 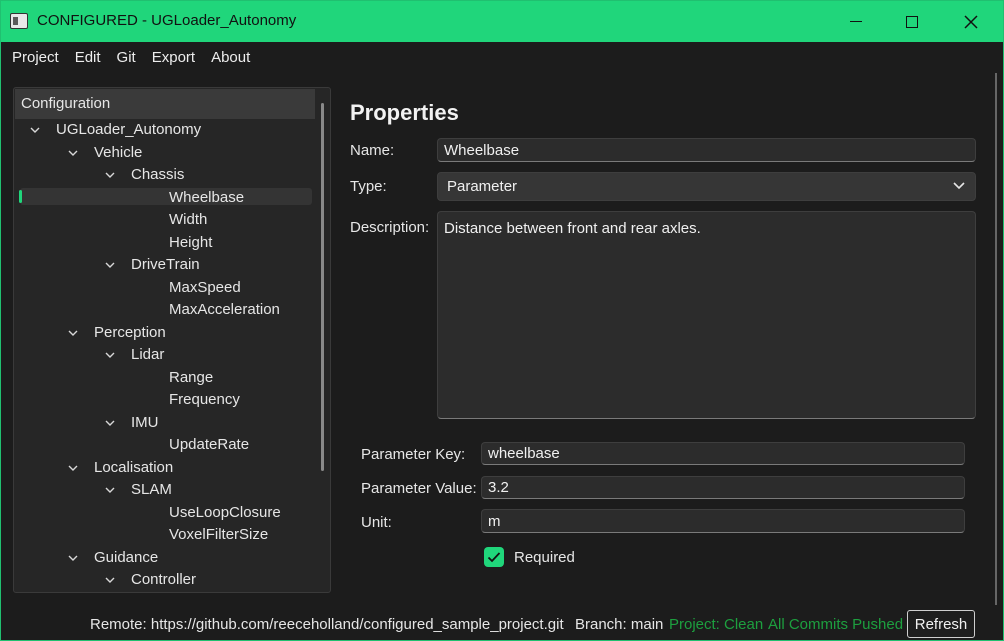 What do you see at coordinates (163, 579) in the screenshot?
I see `tree-item-controller: Controller` at bounding box center [163, 579].